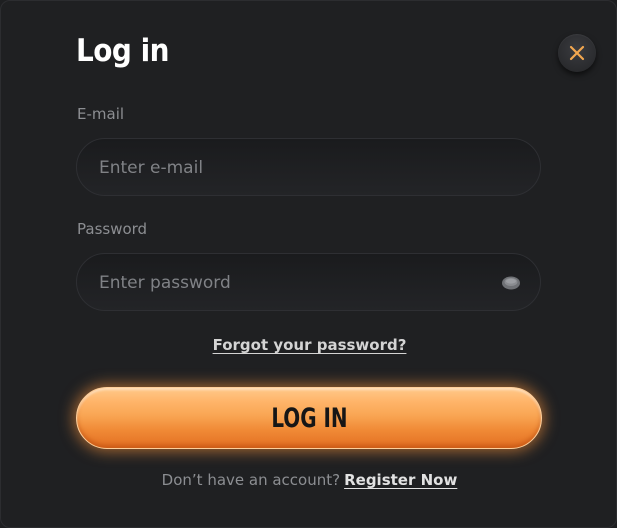  I want to click on forgot-password-link: Forgot your password?, so click(309, 345).